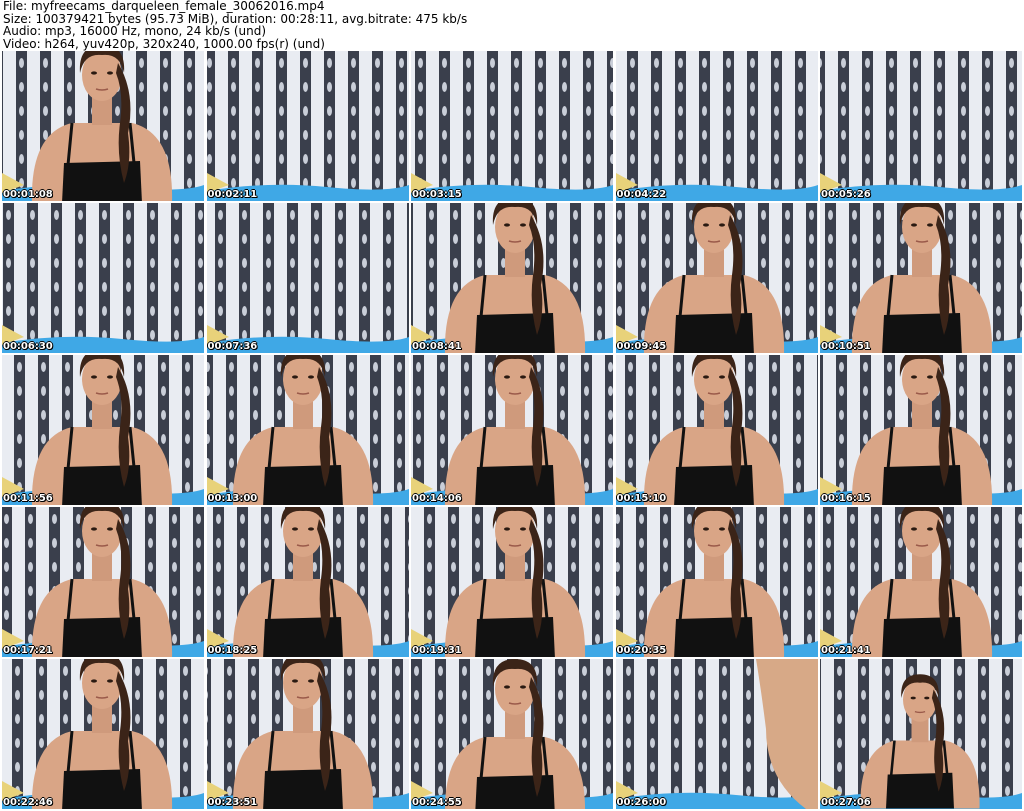 Image resolution: width=1024 pixels, height=811 pixels. Describe the element at coordinates (232, 346) in the screenshot. I see `thumbnail-timestamp: 00:07:36` at that location.